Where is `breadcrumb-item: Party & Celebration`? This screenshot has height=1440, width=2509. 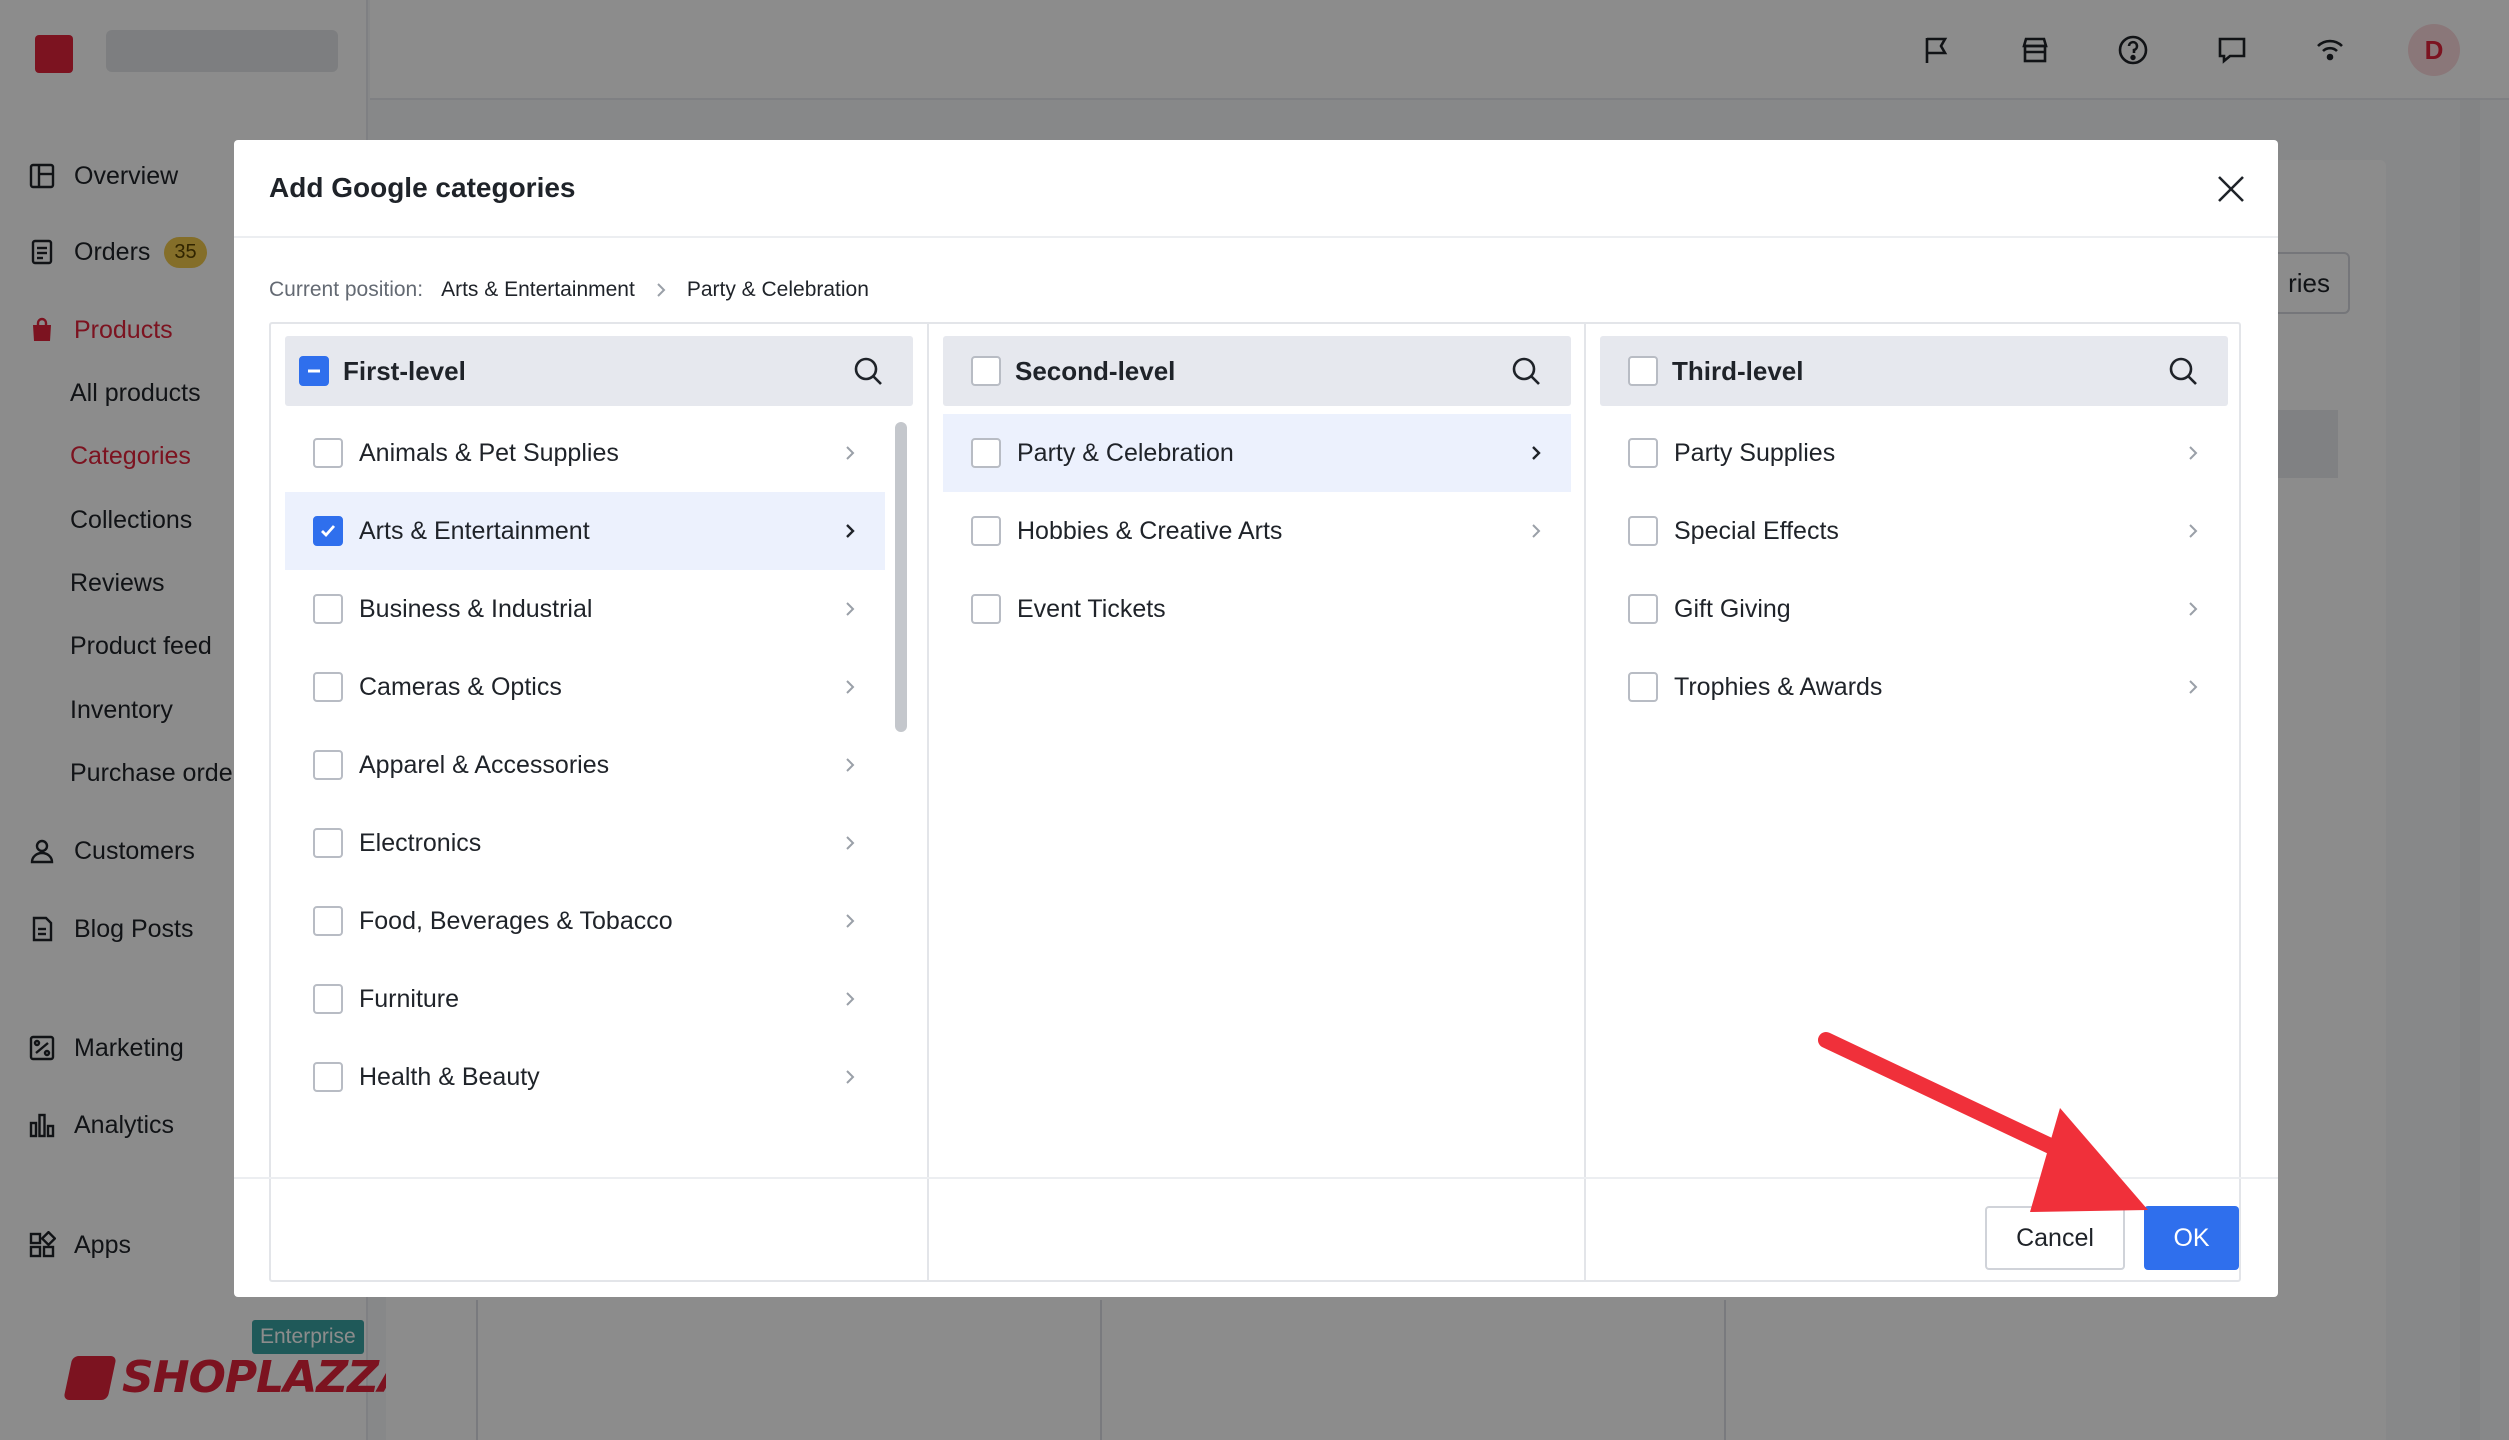
breadcrumb-item: Party & Celebration is located at coordinates (778, 290).